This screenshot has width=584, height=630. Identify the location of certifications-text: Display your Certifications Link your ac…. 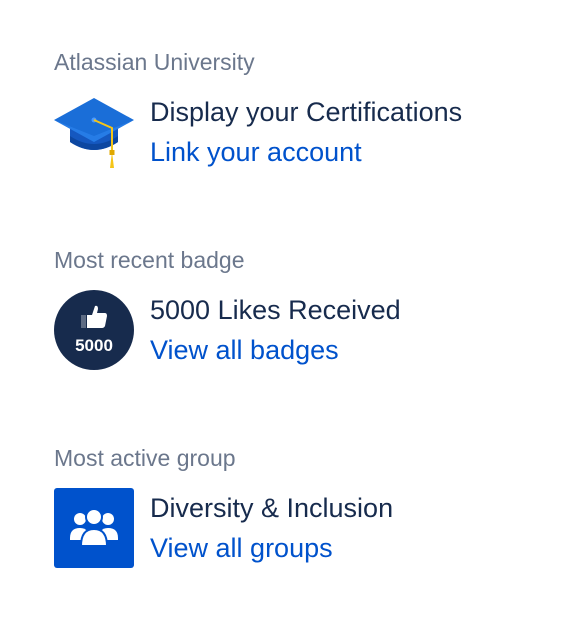
(306, 132).